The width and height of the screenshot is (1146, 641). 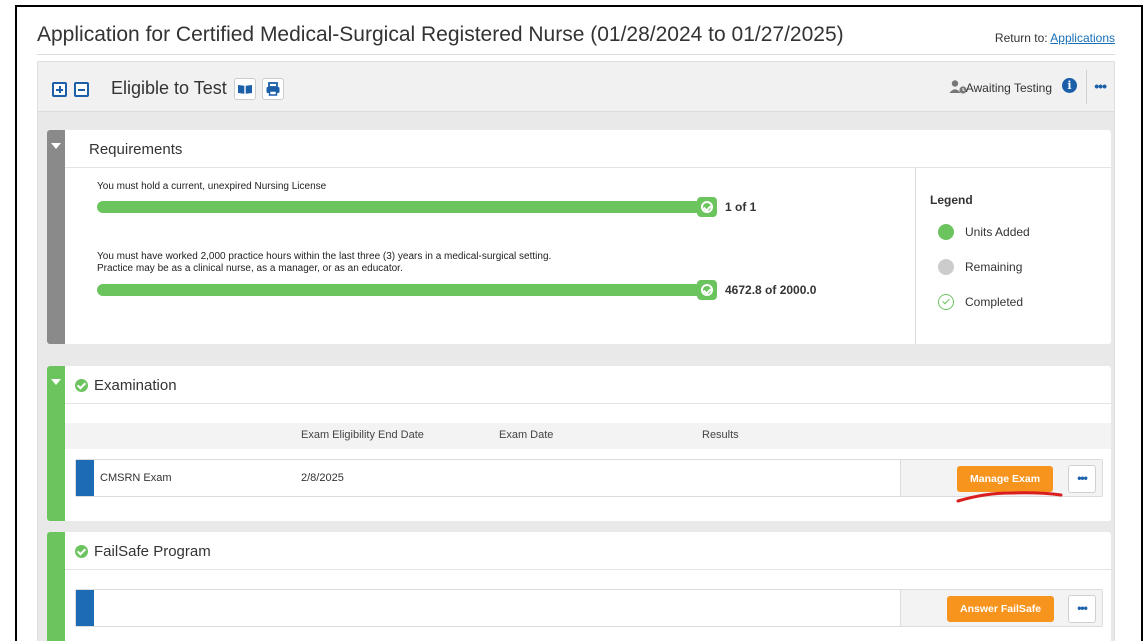 What do you see at coordinates (1008, 88) in the screenshot?
I see `status-badge: Awaiting Testing` at bounding box center [1008, 88].